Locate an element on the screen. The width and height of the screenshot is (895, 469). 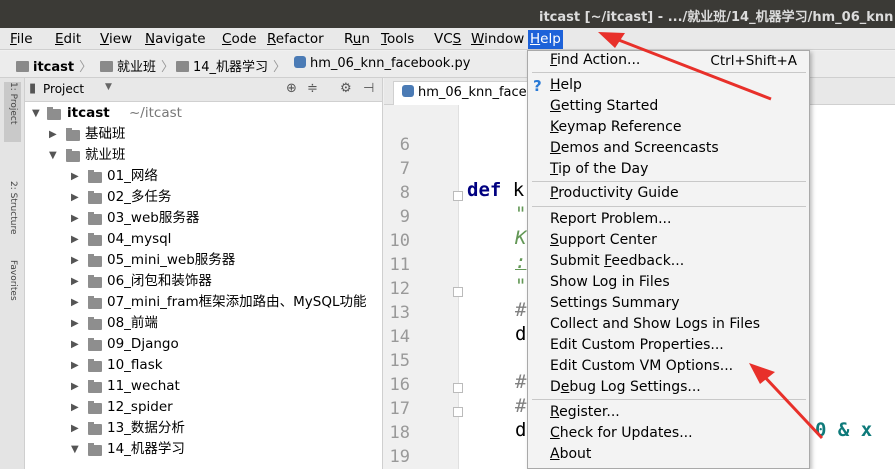
line-number: 11 is located at coordinates (399, 265).